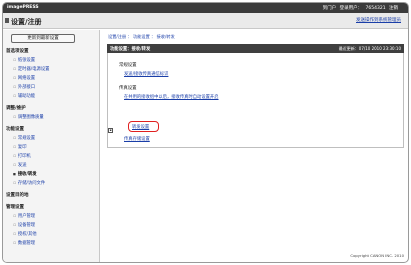 The width and height of the screenshot is (411, 265). What do you see at coordinates (22, 156) in the screenshot?
I see `sidebar-item-printer: 打印机` at bounding box center [22, 156].